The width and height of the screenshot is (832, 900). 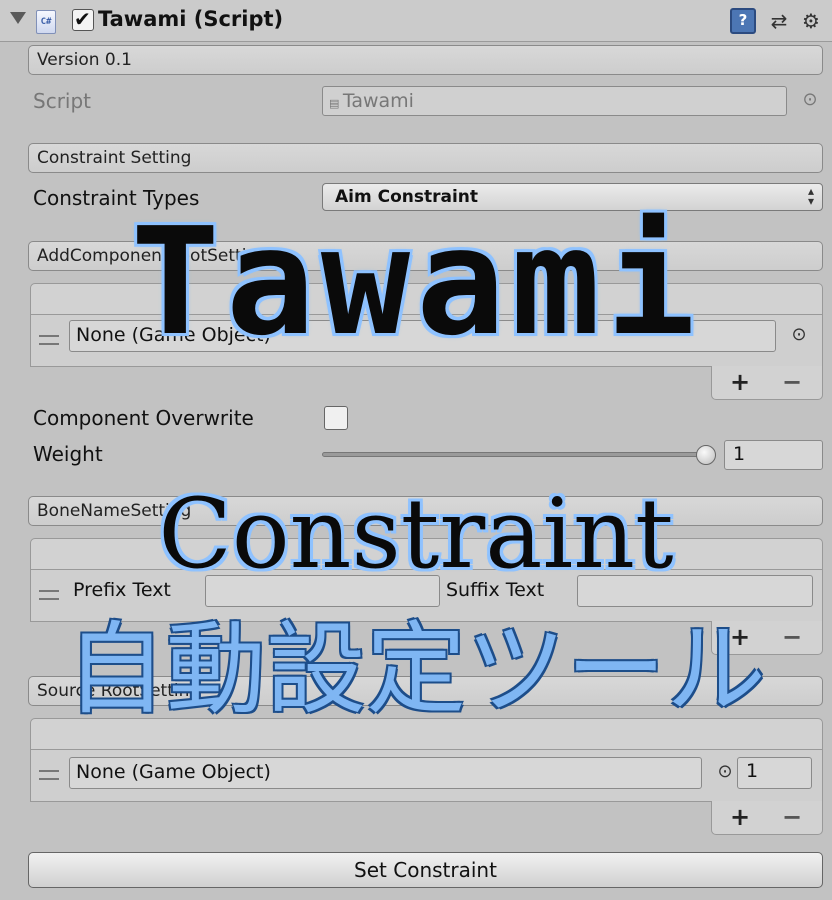 I want to click on component-title: Tawami (Script), so click(x=191, y=19).